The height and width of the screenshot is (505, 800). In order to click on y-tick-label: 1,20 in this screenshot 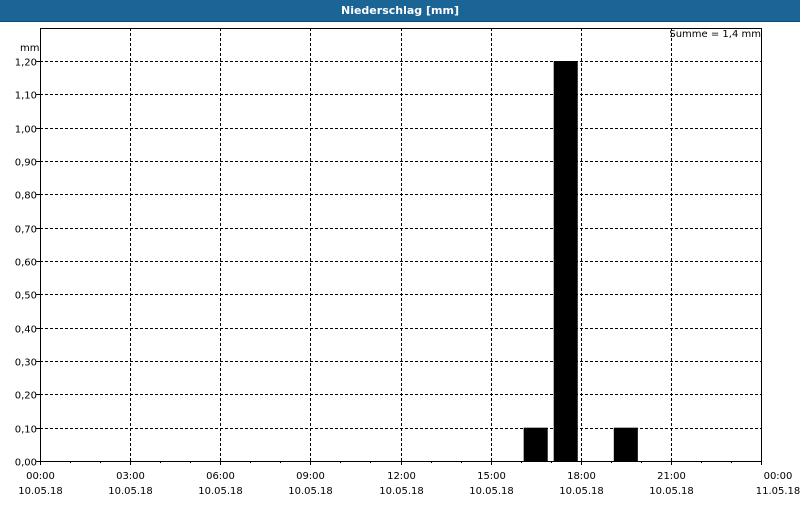, I will do `click(26, 63)`.